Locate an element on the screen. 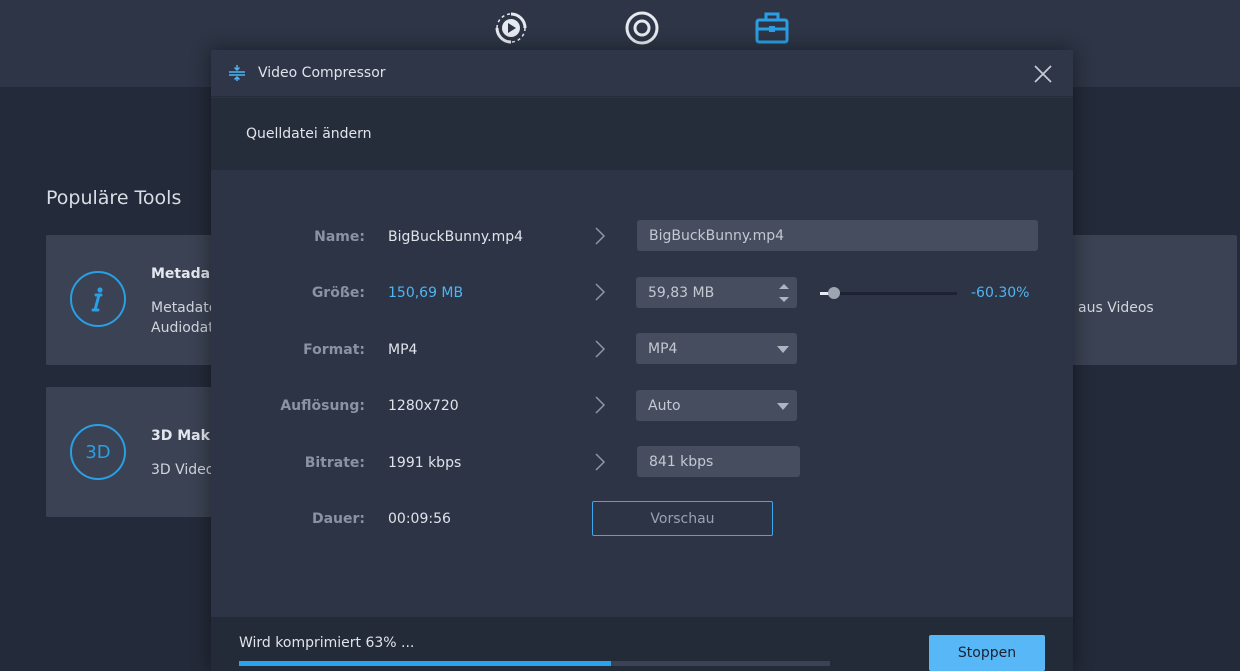  size-slider-track is located at coordinates (888, 293).